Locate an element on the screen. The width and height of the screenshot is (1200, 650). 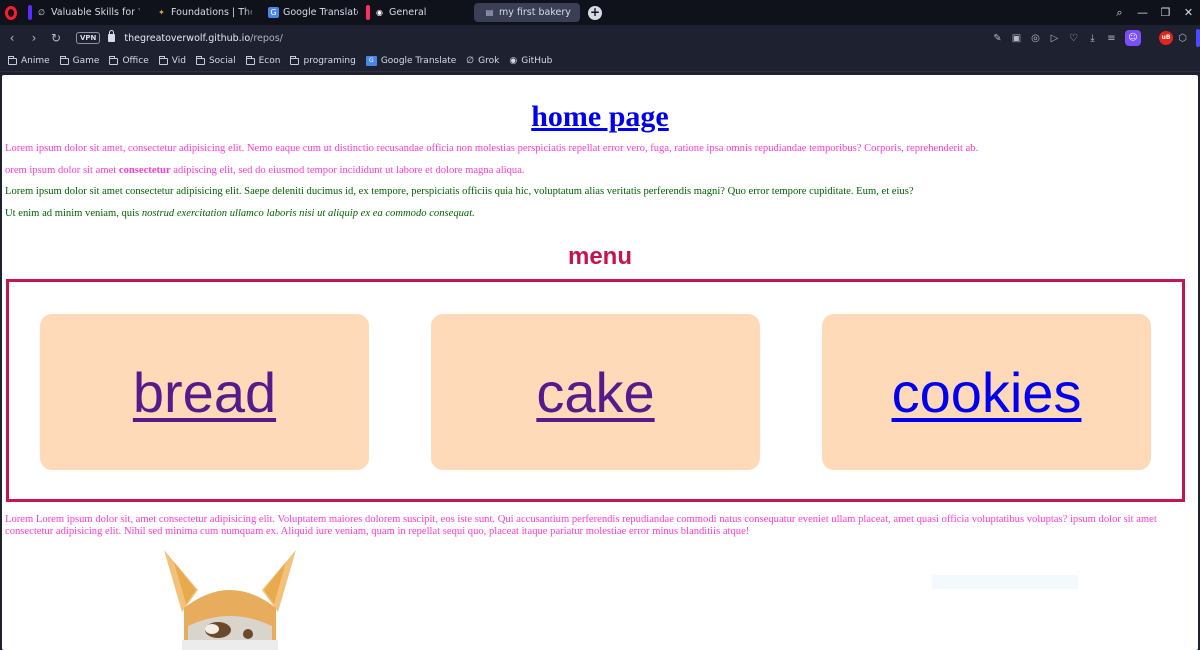
page-document-icon: ▤ is located at coordinates (489, 12).